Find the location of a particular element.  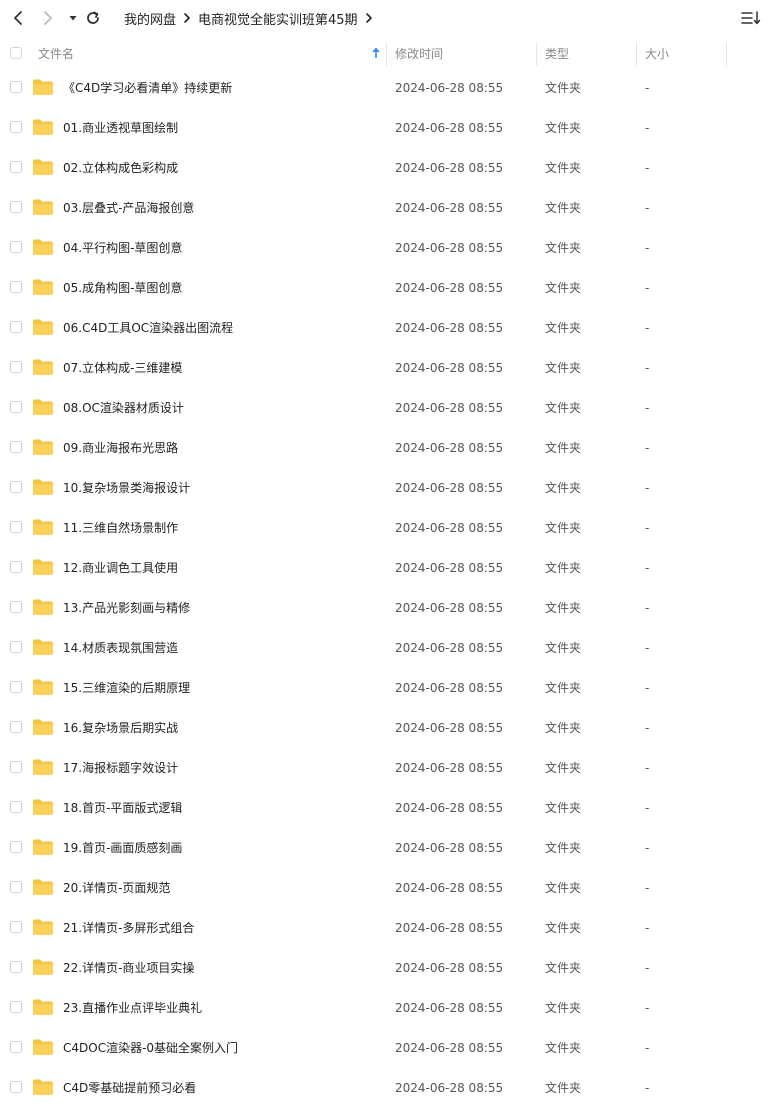

file-name: 14.材质表现氛围营造 is located at coordinates (120, 648).